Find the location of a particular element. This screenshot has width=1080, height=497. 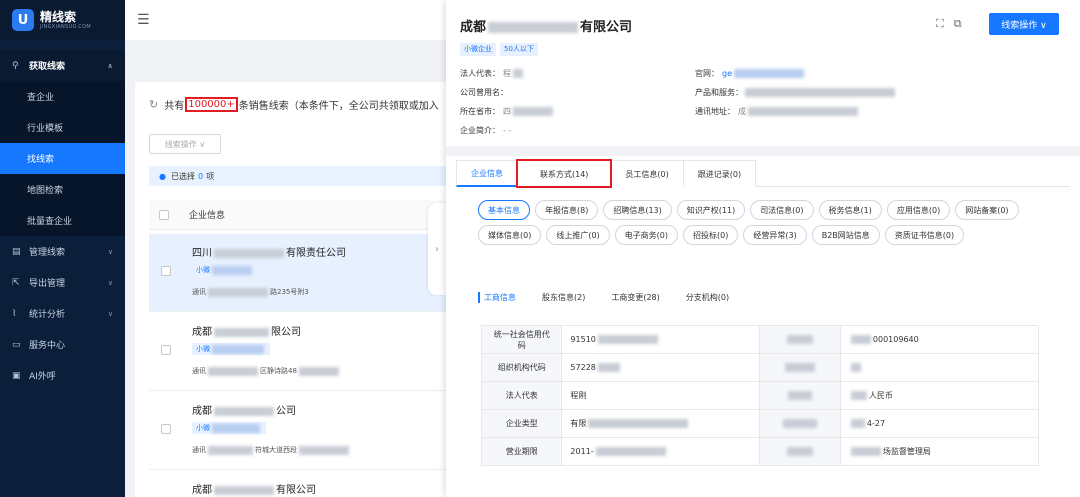

table-row: 统一社会信用代码 91510 000109640 is located at coordinates (760, 339).